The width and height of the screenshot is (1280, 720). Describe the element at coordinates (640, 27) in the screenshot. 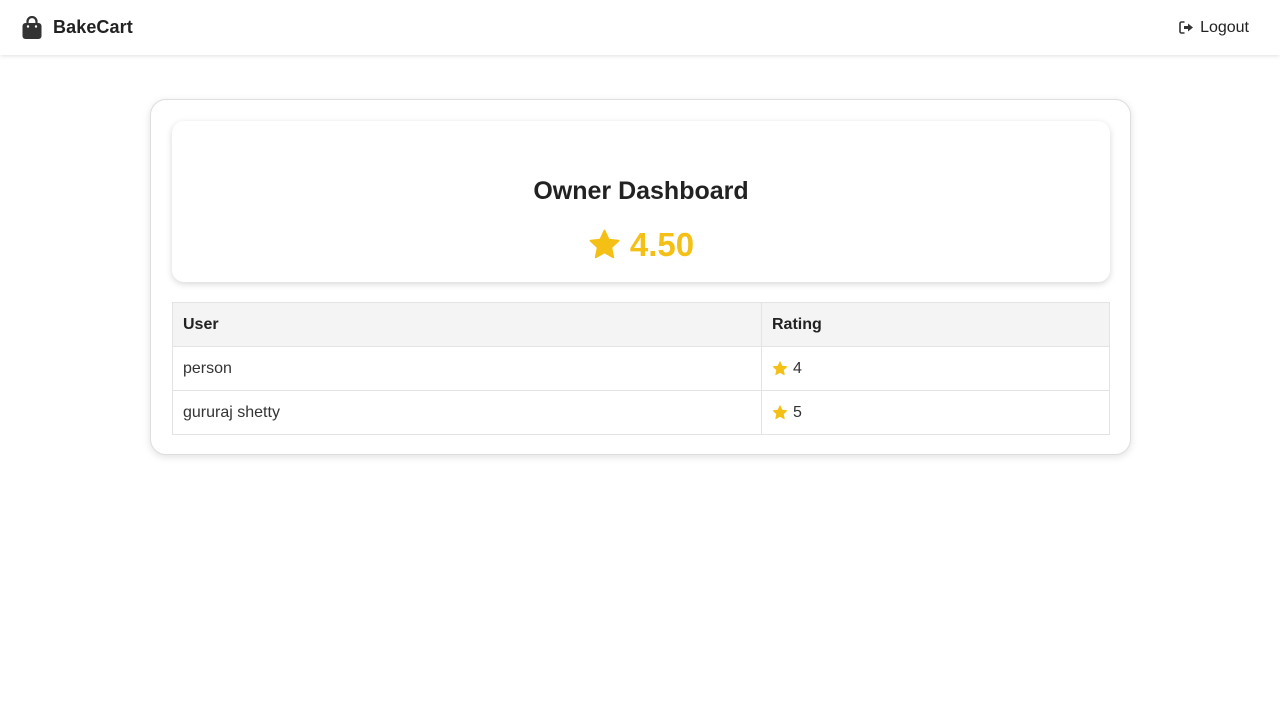

I see `navbar: BakeCart Logout` at that location.